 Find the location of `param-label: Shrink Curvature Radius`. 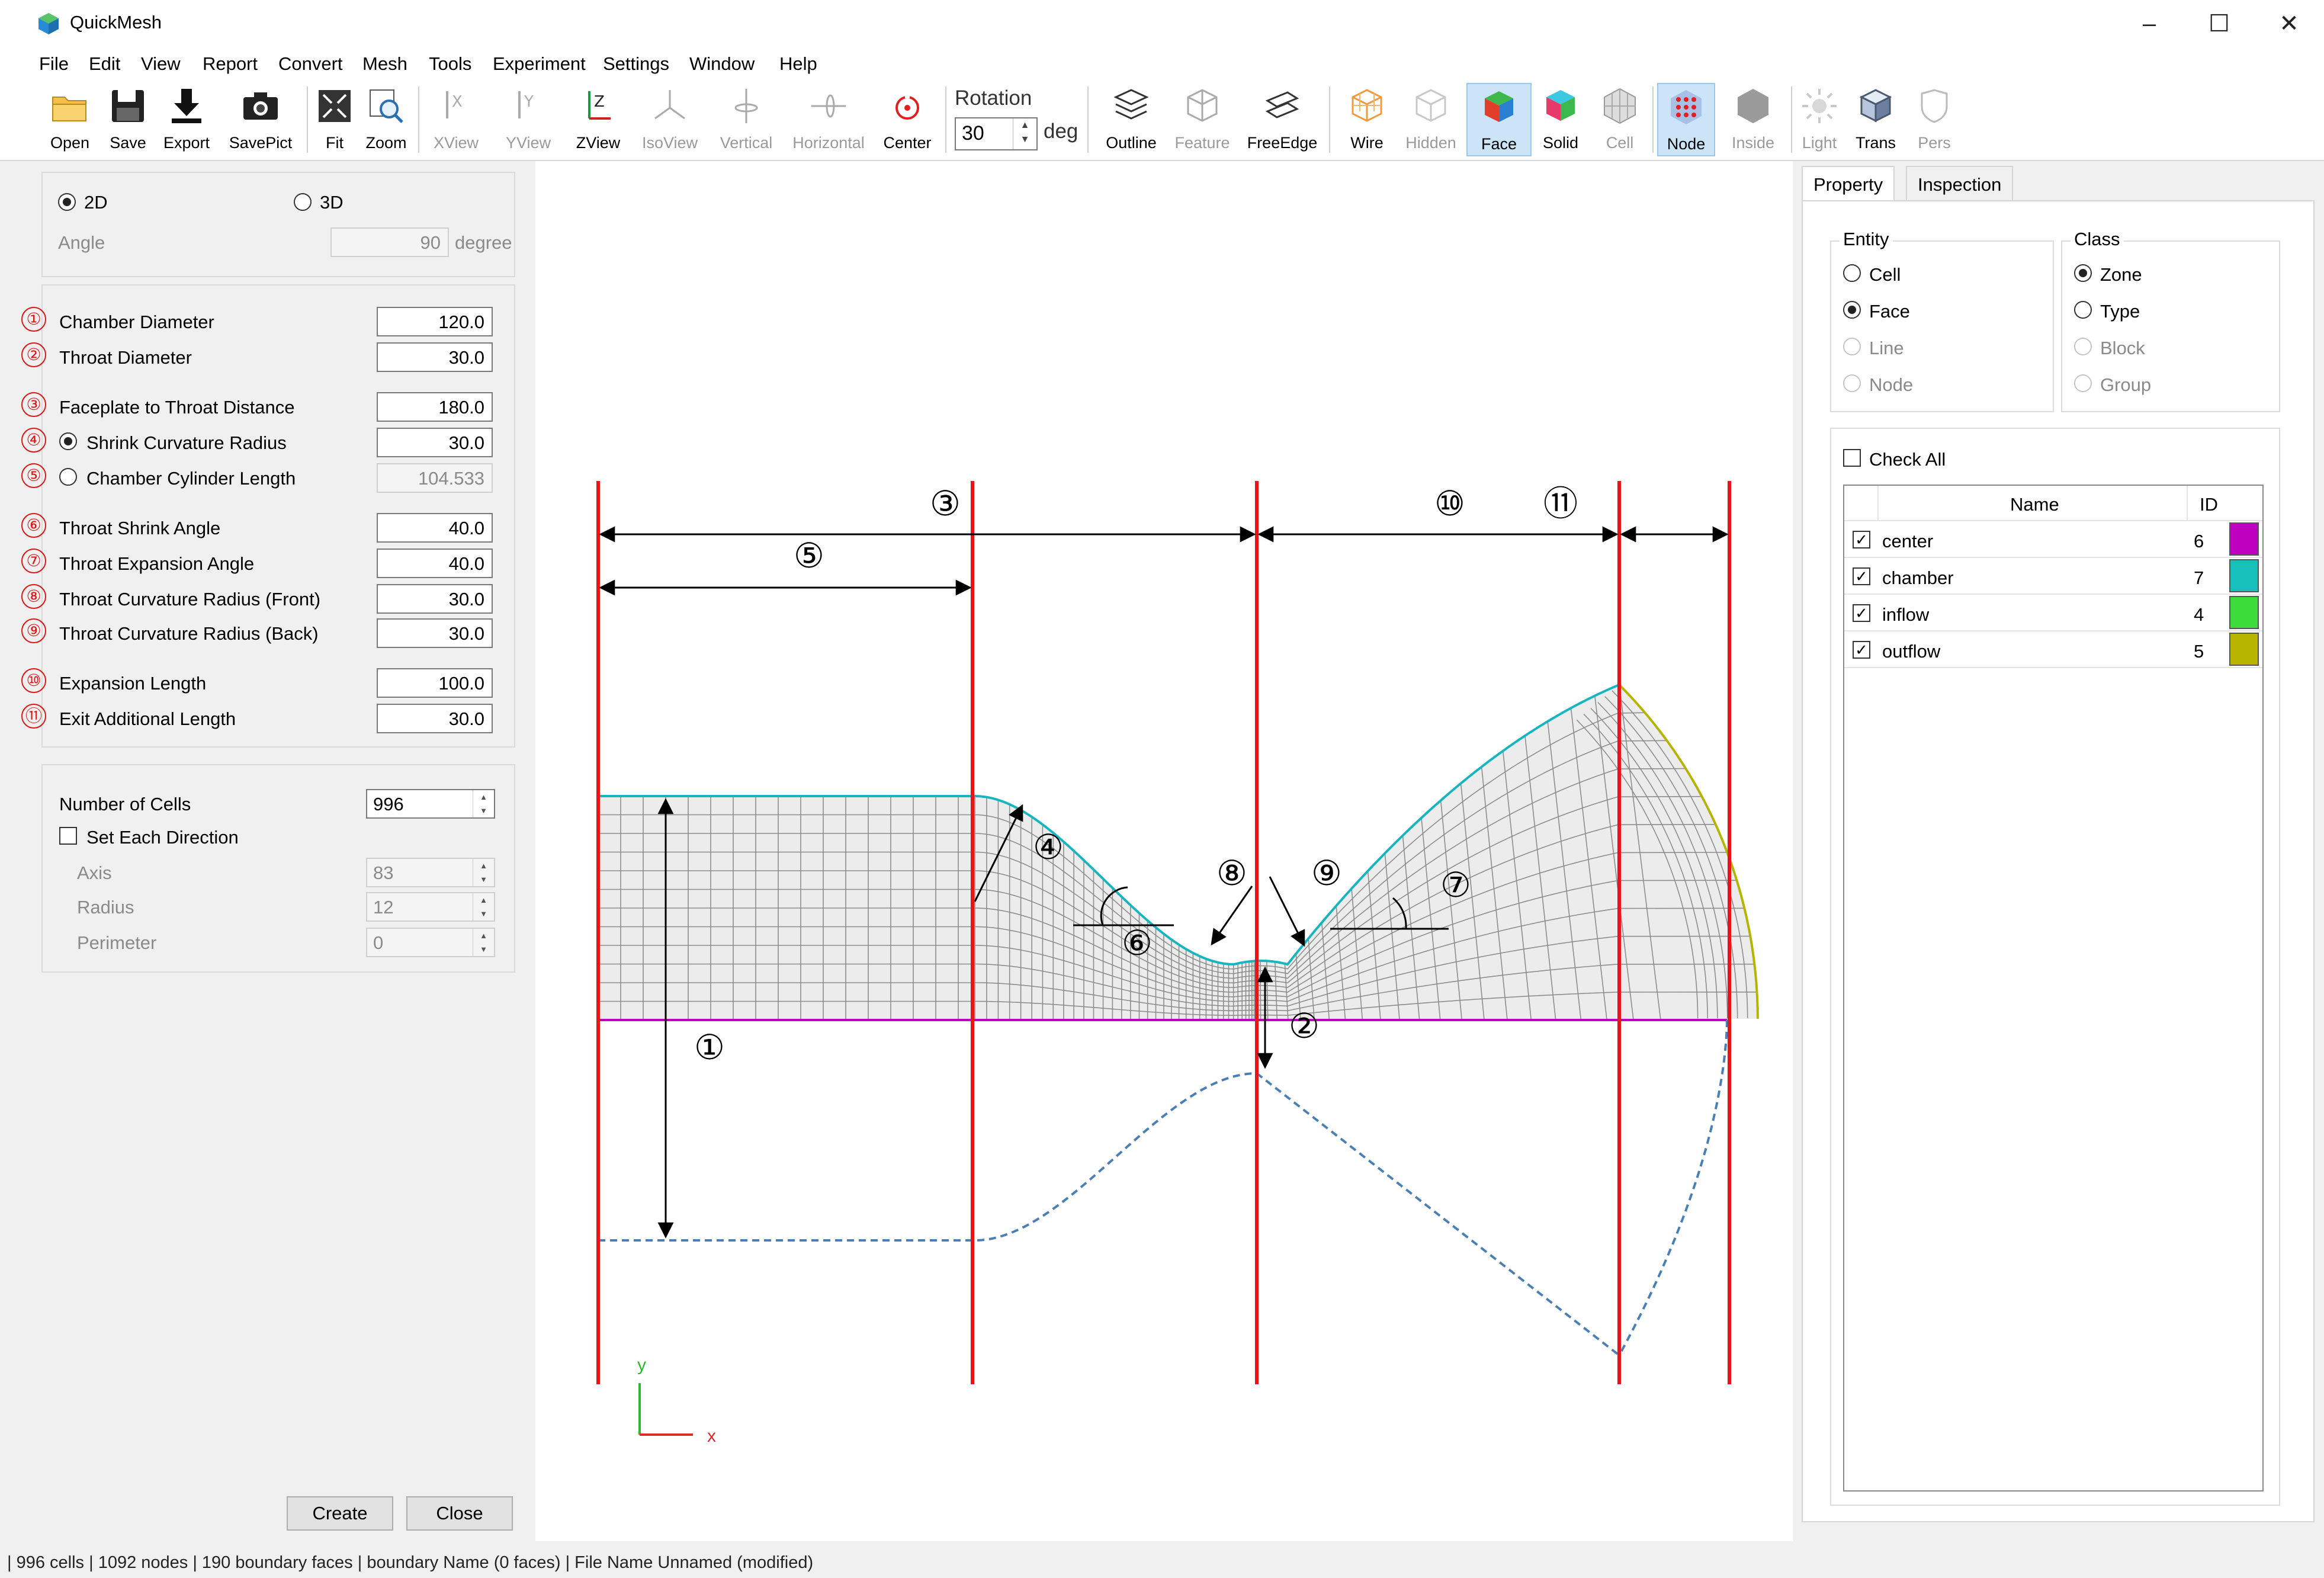

param-label: Shrink Curvature Radius is located at coordinates (186, 442).